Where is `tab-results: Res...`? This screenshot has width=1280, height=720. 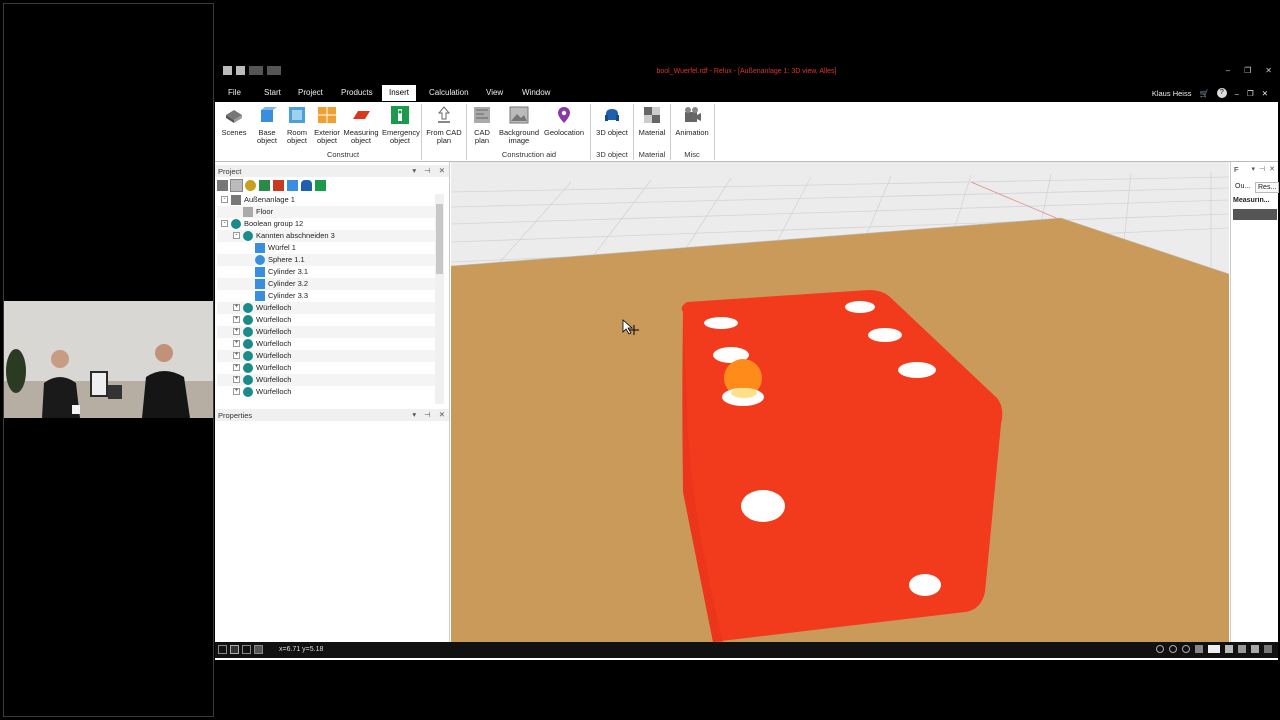 tab-results: Res... is located at coordinates (1267, 187).